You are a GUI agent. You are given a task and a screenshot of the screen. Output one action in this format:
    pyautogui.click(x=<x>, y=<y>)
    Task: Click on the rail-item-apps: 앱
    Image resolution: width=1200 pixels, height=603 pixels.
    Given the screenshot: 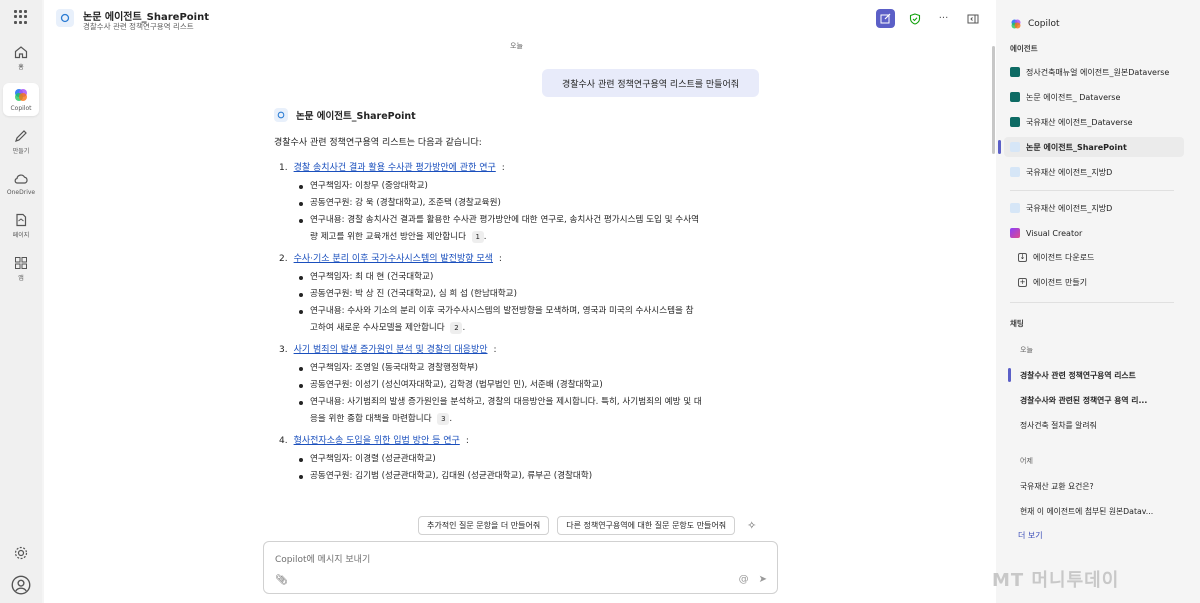 What is the action you would take?
    pyautogui.click(x=21, y=268)
    